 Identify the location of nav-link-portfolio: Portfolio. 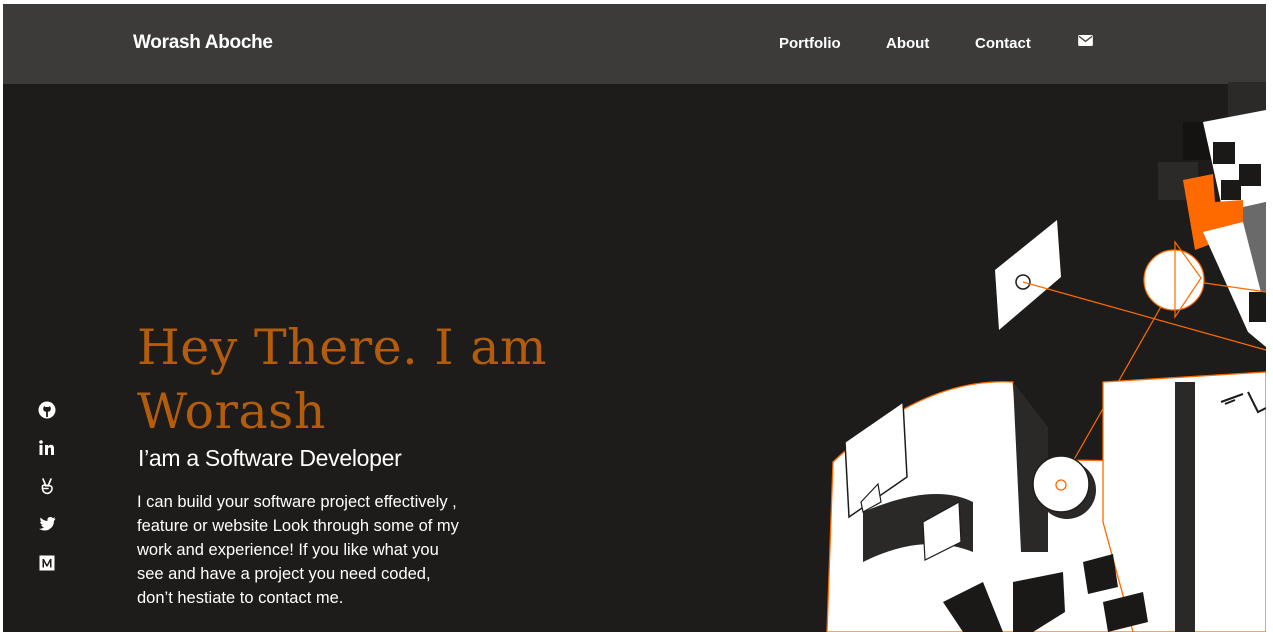
(810, 43).